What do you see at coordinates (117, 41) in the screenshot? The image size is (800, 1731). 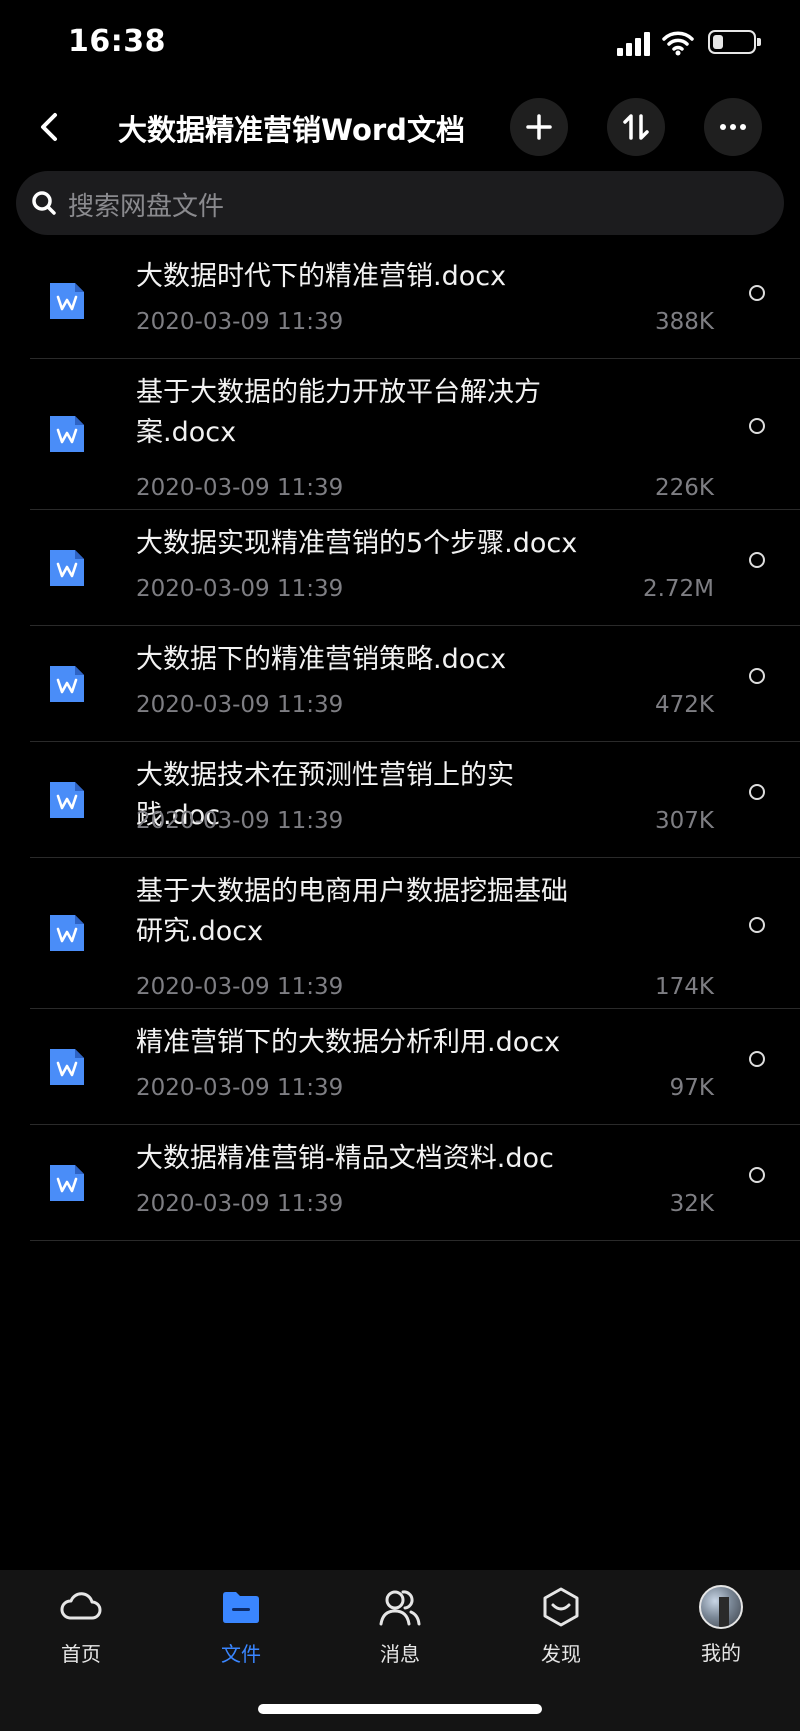 I see `status-time: 16:38` at bounding box center [117, 41].